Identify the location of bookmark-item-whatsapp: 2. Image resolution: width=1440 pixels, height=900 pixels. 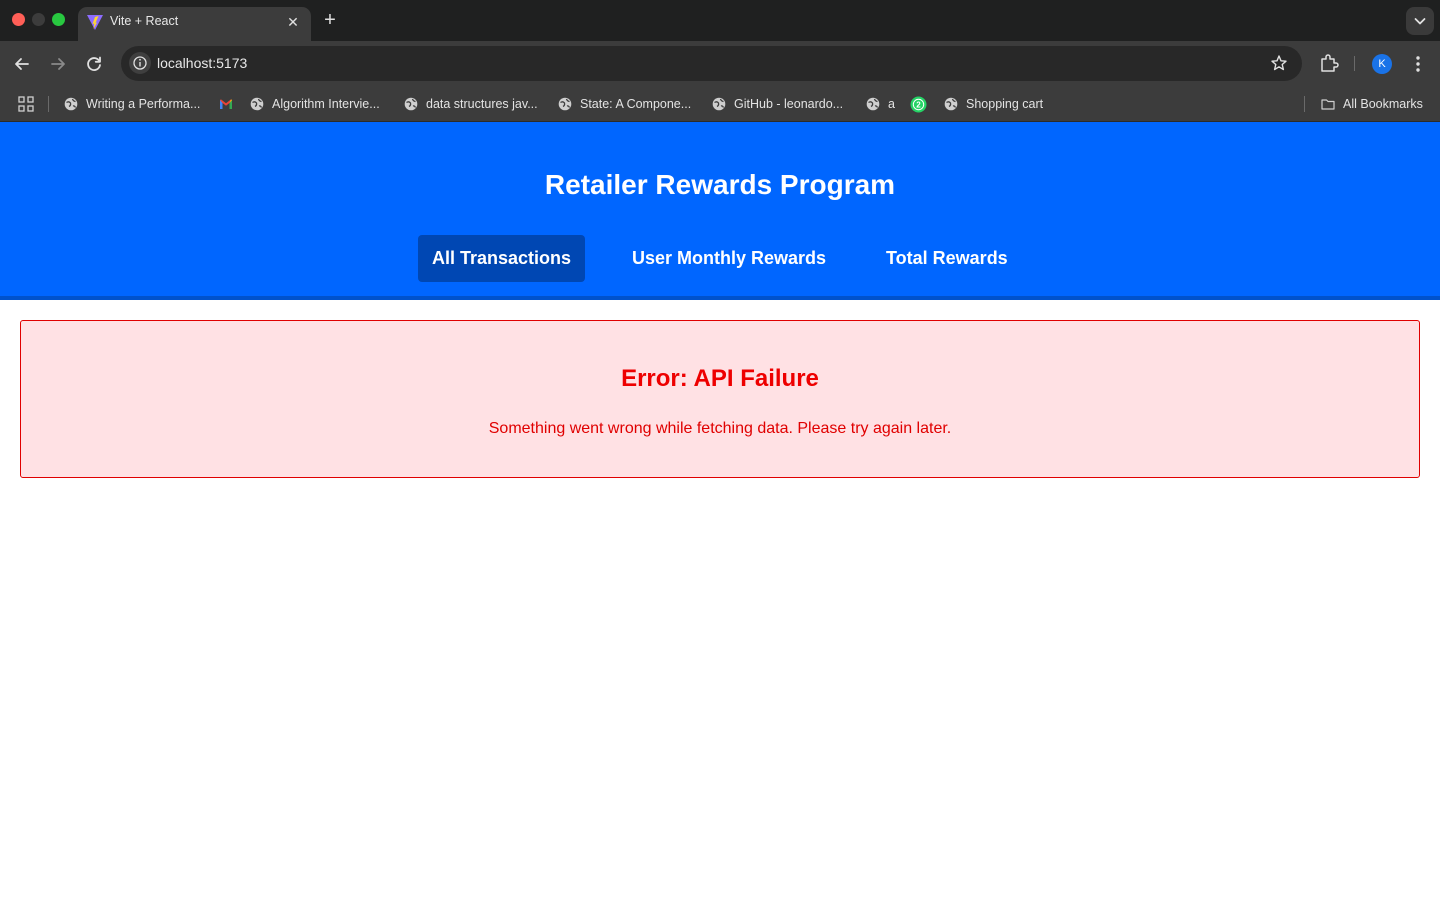
(918, 104).